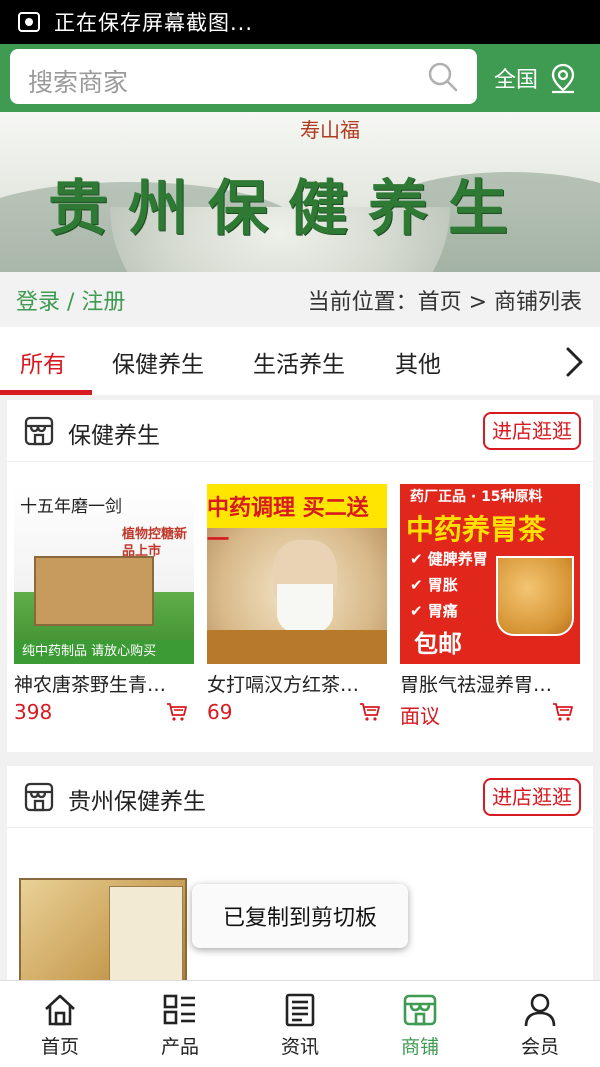 The image size is (600, 1067). I want to click on nav-label: 会员, so click(539, 1047).